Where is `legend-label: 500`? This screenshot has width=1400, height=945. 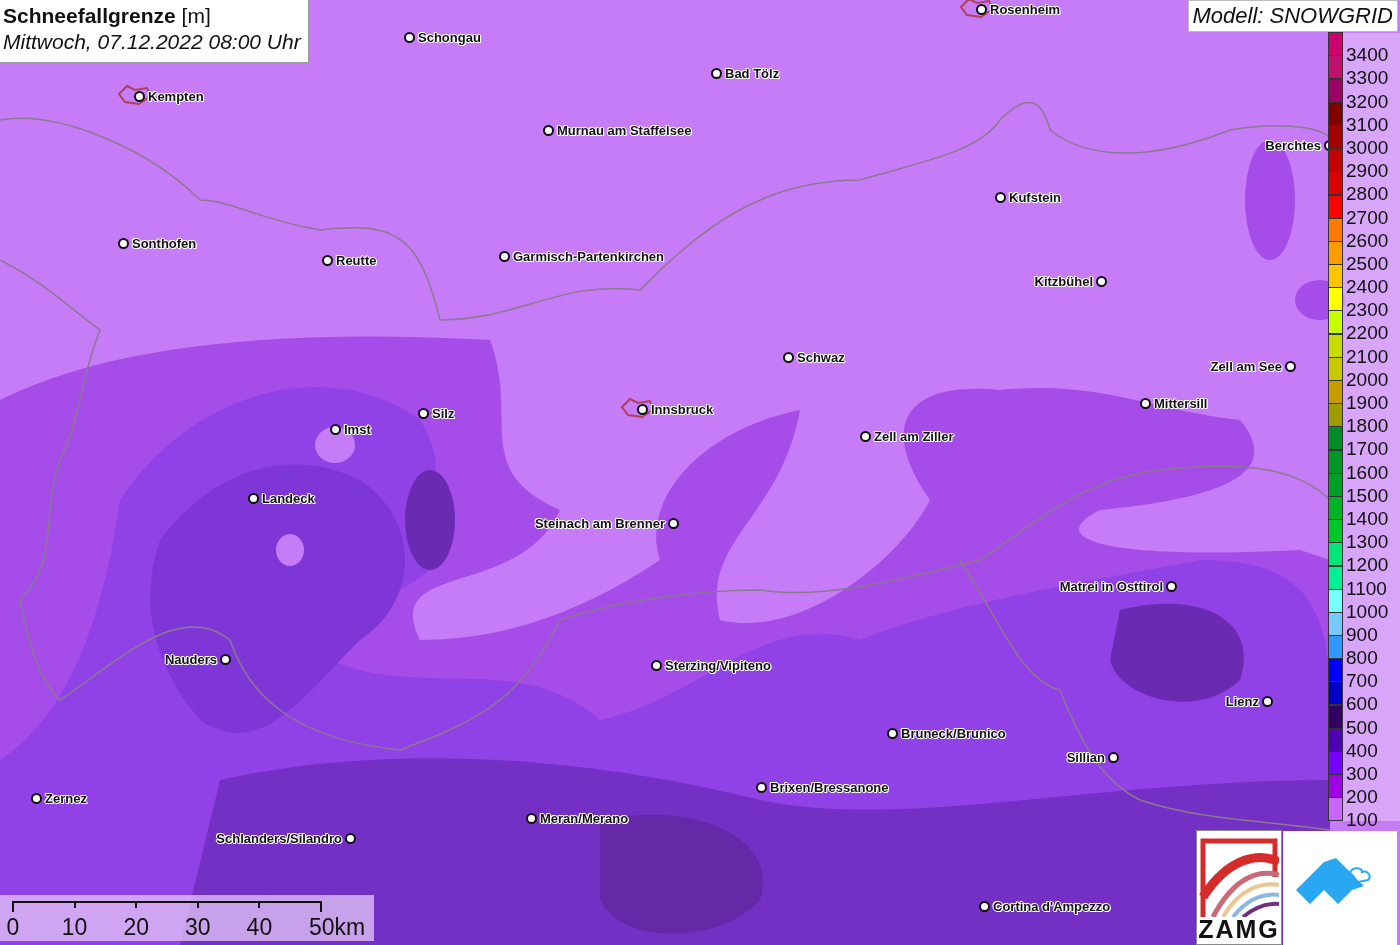
legend-label: 500 is located at coordinates (1362, 727).